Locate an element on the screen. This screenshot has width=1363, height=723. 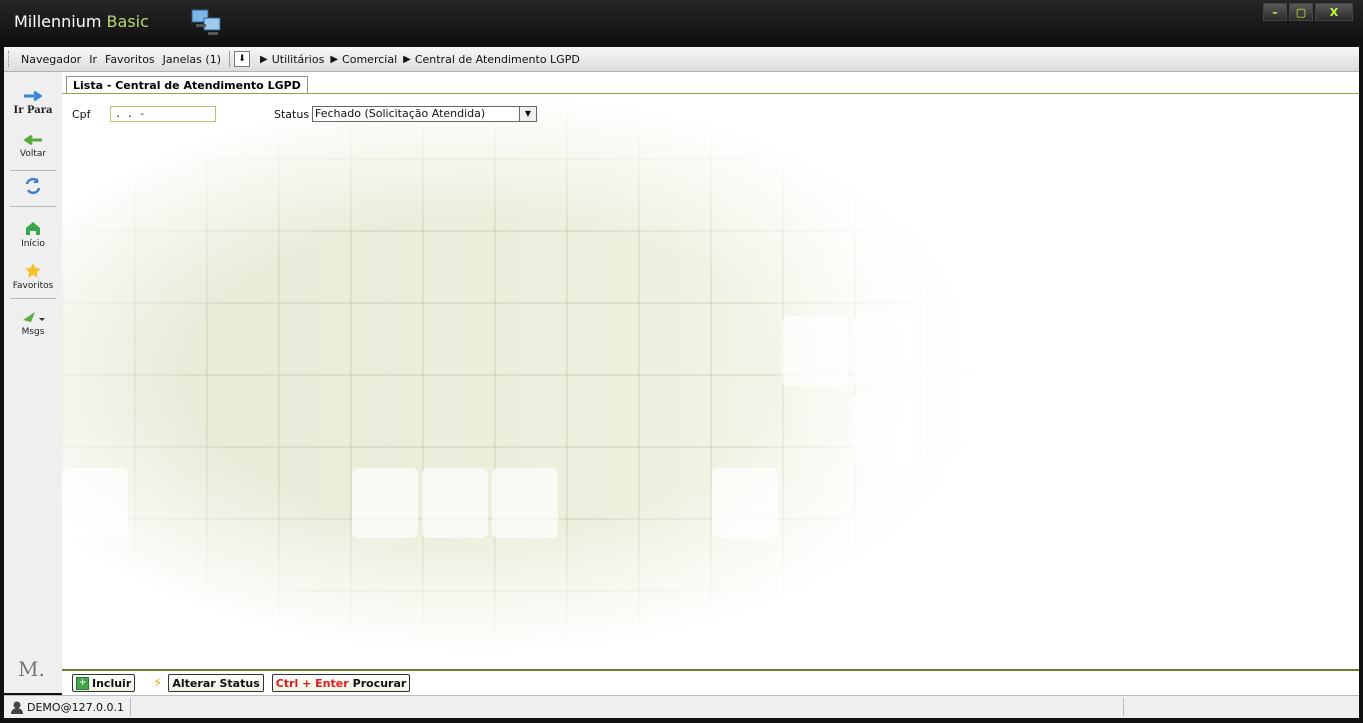
tab-lista-lgpd: Lista - Central de Atendimento LGPD is located at coordinates (187, 85).